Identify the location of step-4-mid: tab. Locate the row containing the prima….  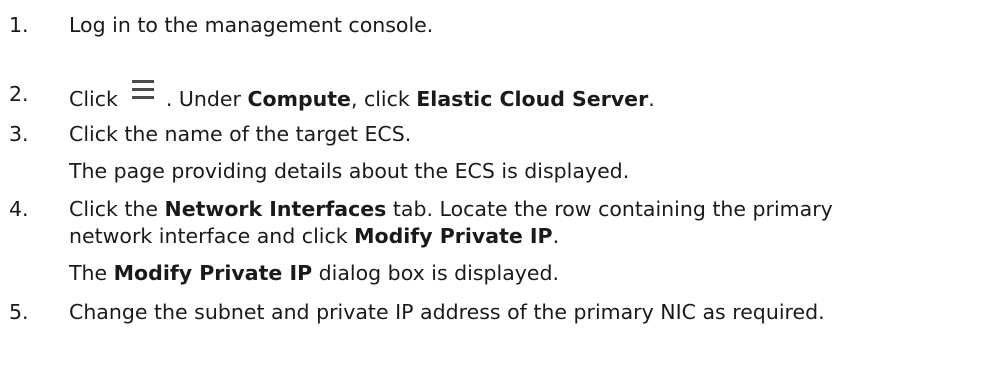
(609, 209).